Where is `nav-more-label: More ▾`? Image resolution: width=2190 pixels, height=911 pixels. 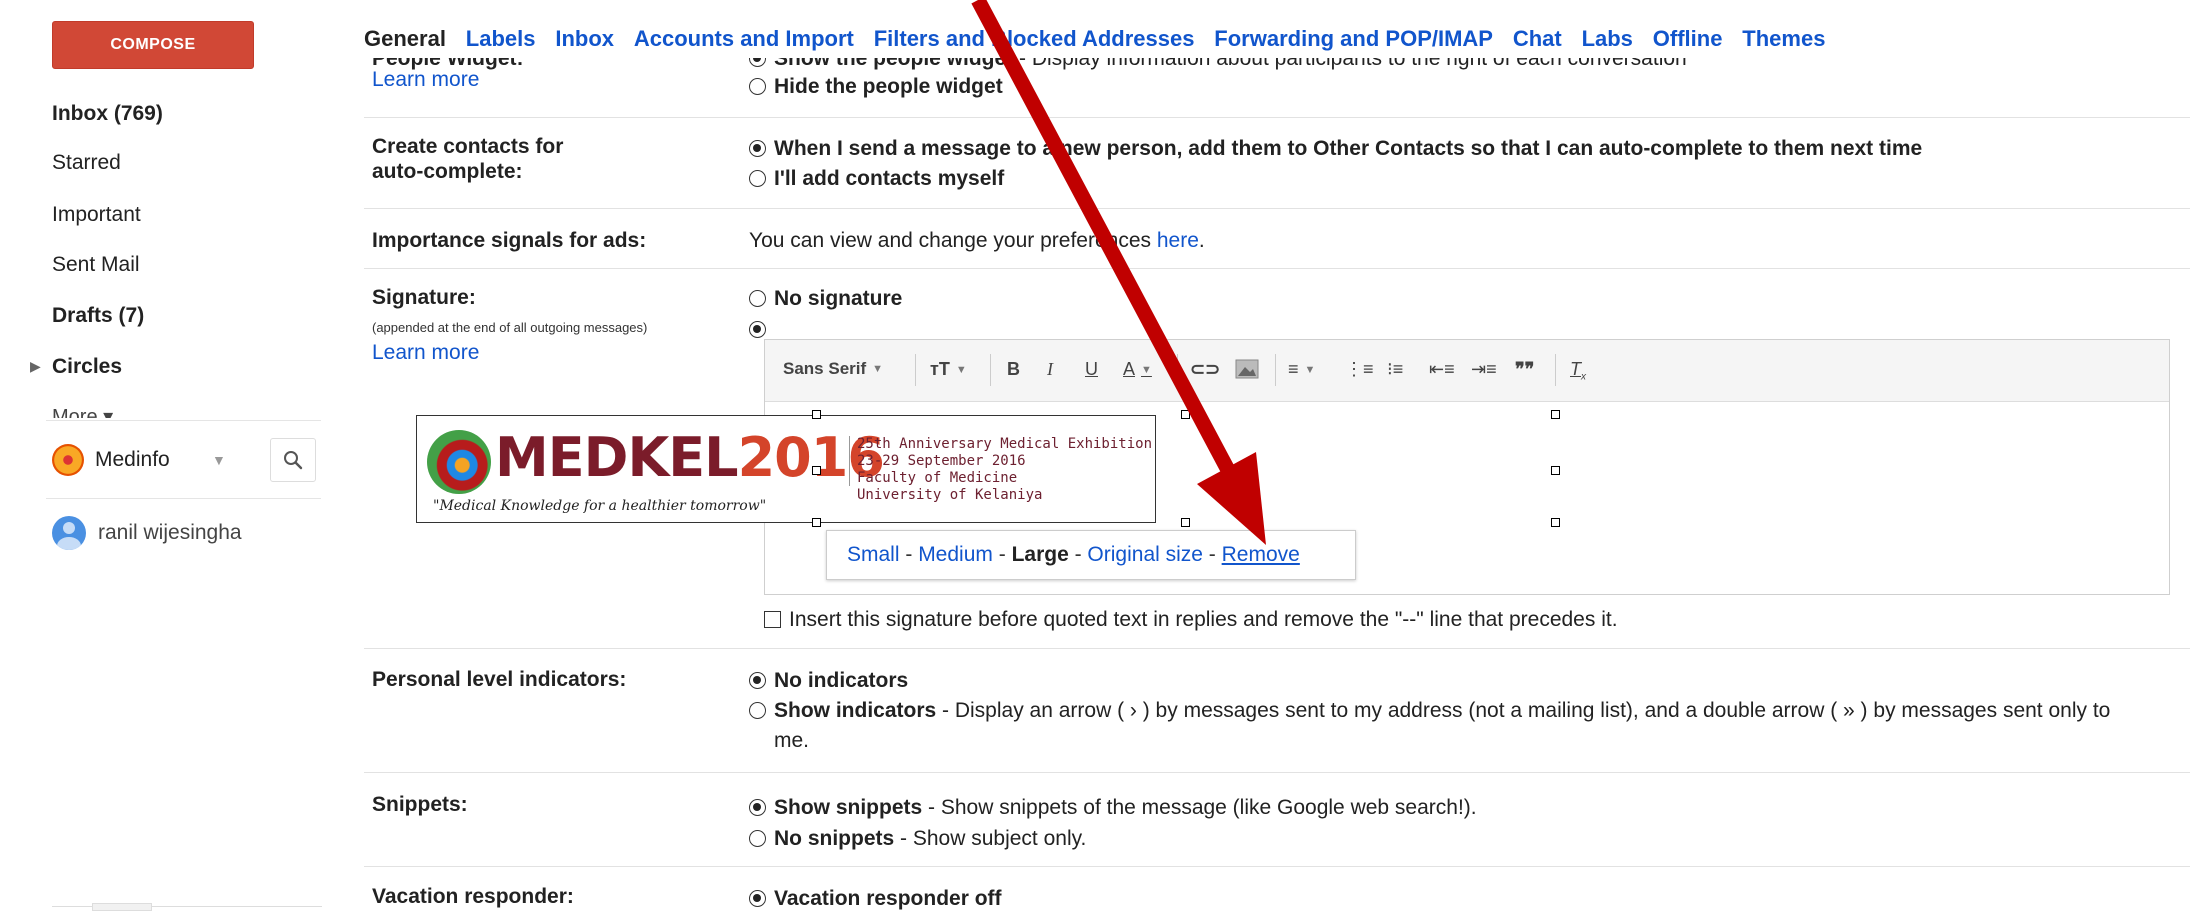
nav-more-label: More ▾ is located at coordinates (83, 412).